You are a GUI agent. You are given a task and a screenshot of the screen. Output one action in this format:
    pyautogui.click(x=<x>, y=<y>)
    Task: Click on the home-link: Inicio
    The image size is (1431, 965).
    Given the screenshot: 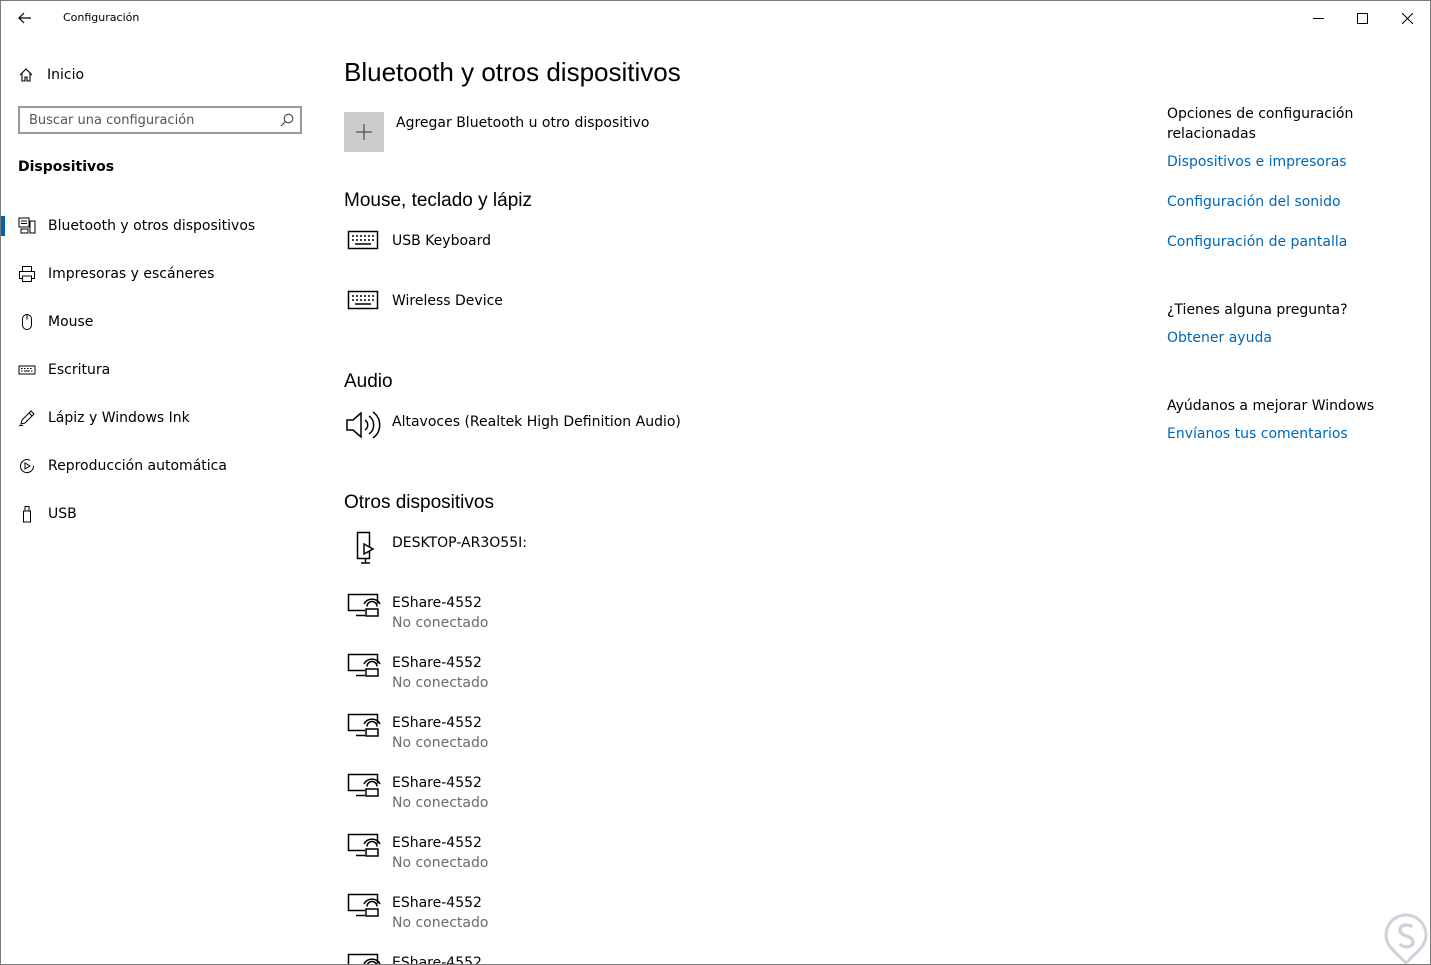 What is the action you would take?
    pyautogui.click(x=51, y=75)
    